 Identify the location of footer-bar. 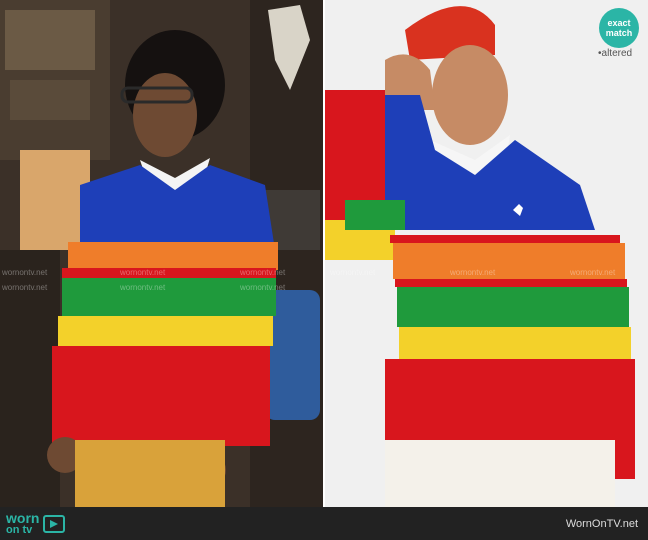
(324, 523).